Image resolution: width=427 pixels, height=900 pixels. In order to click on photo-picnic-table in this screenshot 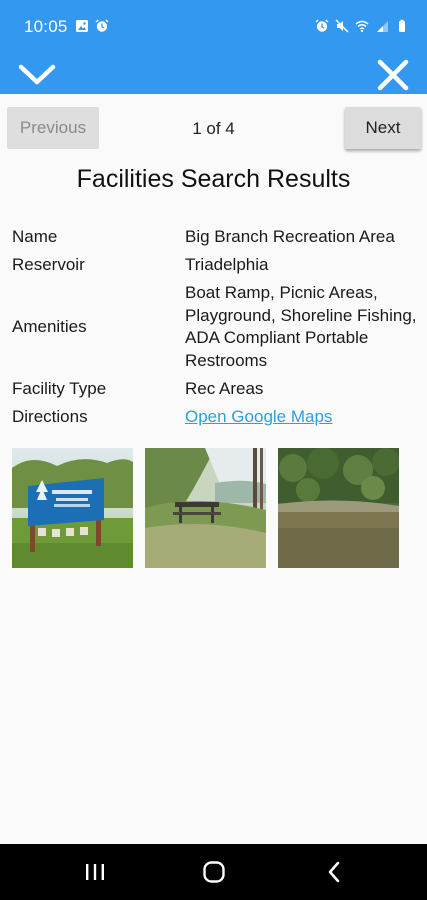, I will do `click(205, 508)`.